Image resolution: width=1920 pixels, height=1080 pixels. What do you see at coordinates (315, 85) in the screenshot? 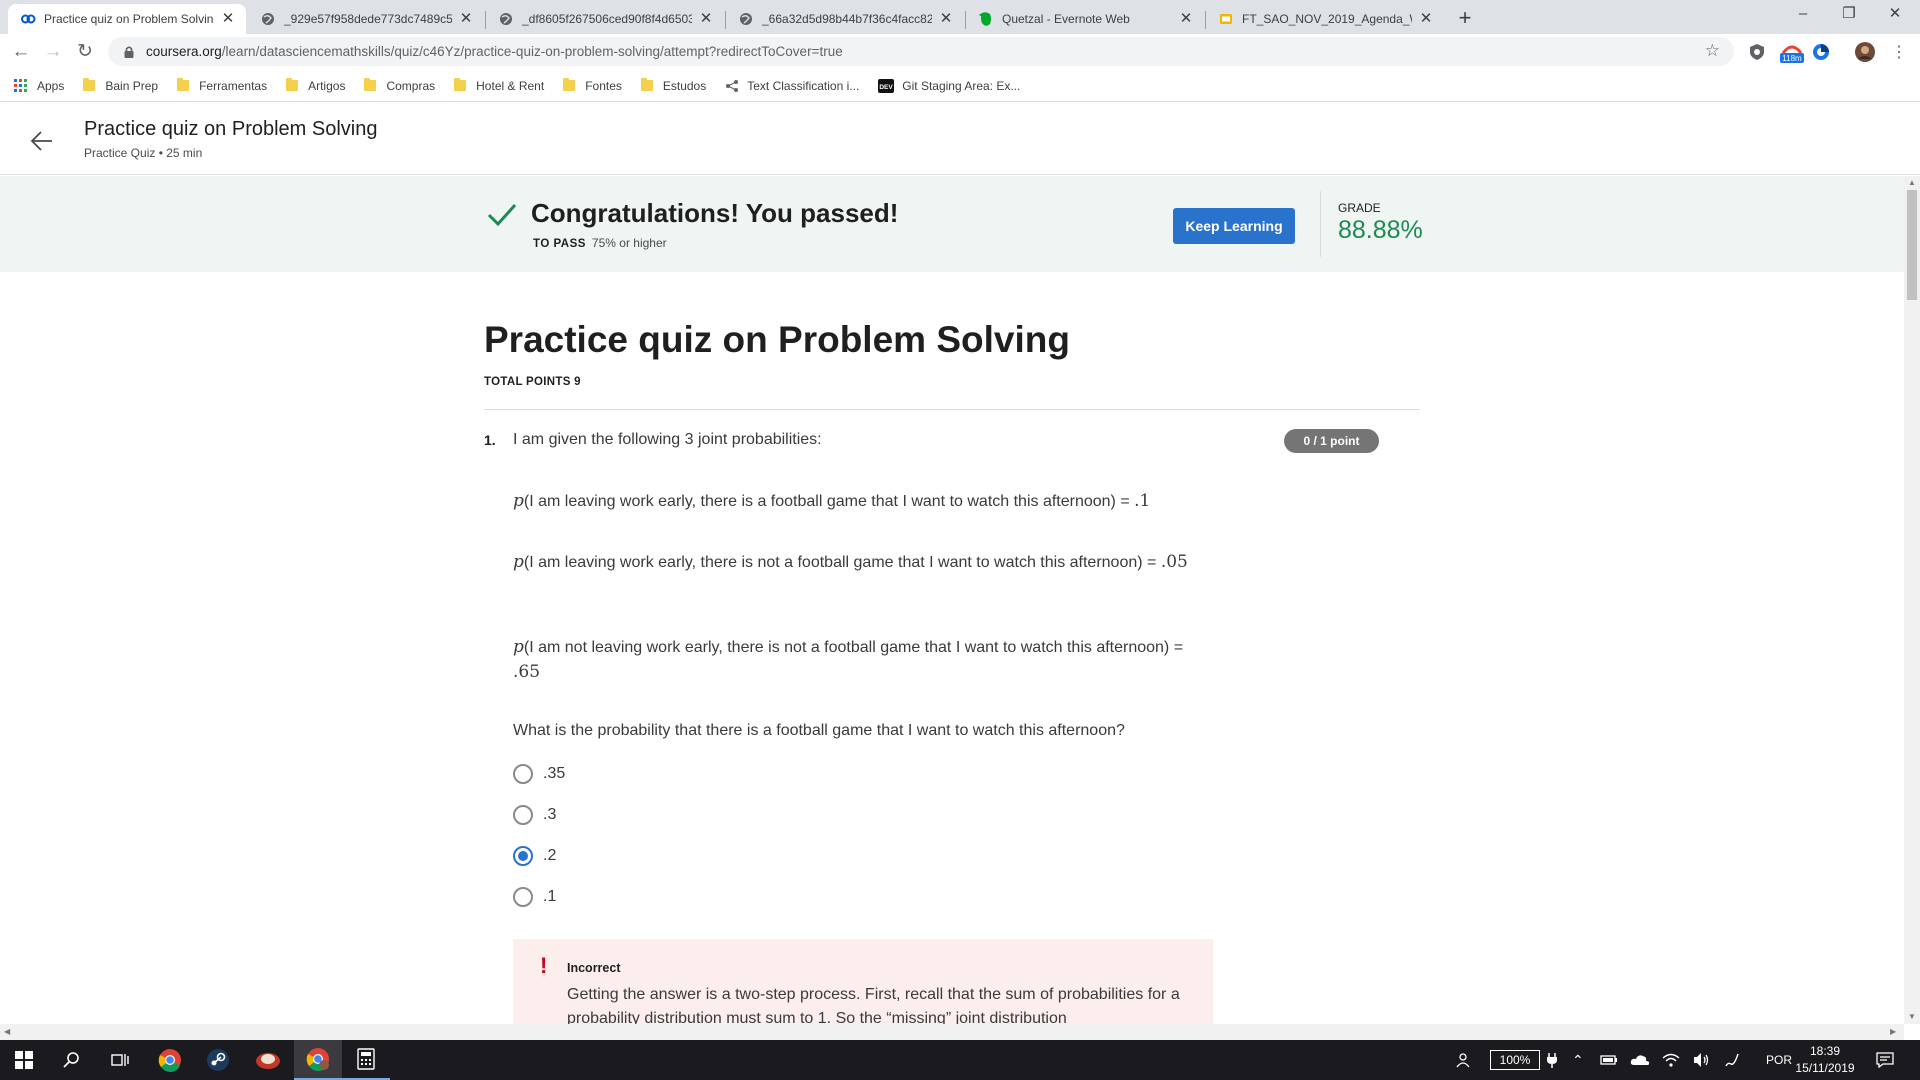
I see `bookmark-folder: Artigos` at bounding box center [315, 85].